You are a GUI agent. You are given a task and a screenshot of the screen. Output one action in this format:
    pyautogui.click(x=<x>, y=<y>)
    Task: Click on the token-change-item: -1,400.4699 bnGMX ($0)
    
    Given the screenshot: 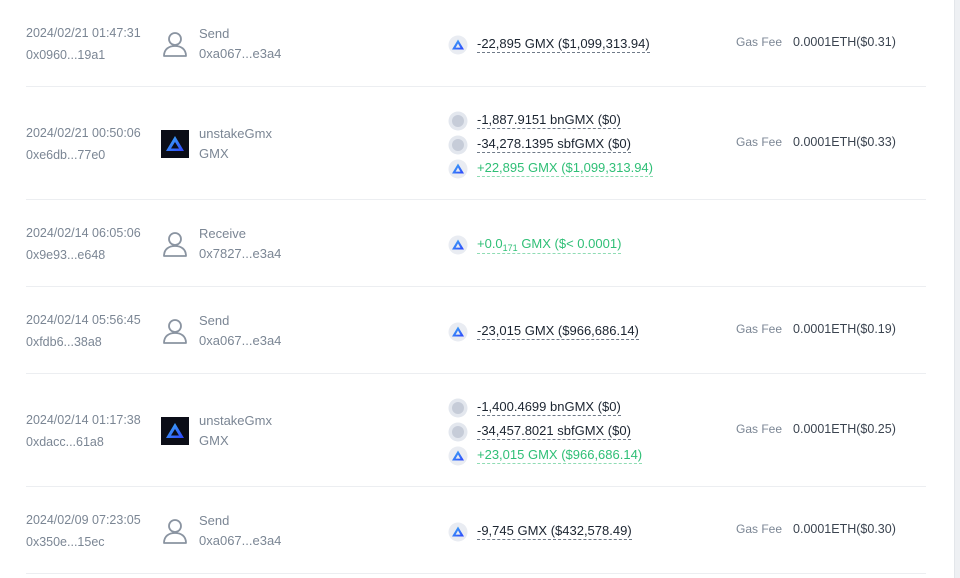 What is the action you would take?
    pyautogui.click(x=578, y=408)
    